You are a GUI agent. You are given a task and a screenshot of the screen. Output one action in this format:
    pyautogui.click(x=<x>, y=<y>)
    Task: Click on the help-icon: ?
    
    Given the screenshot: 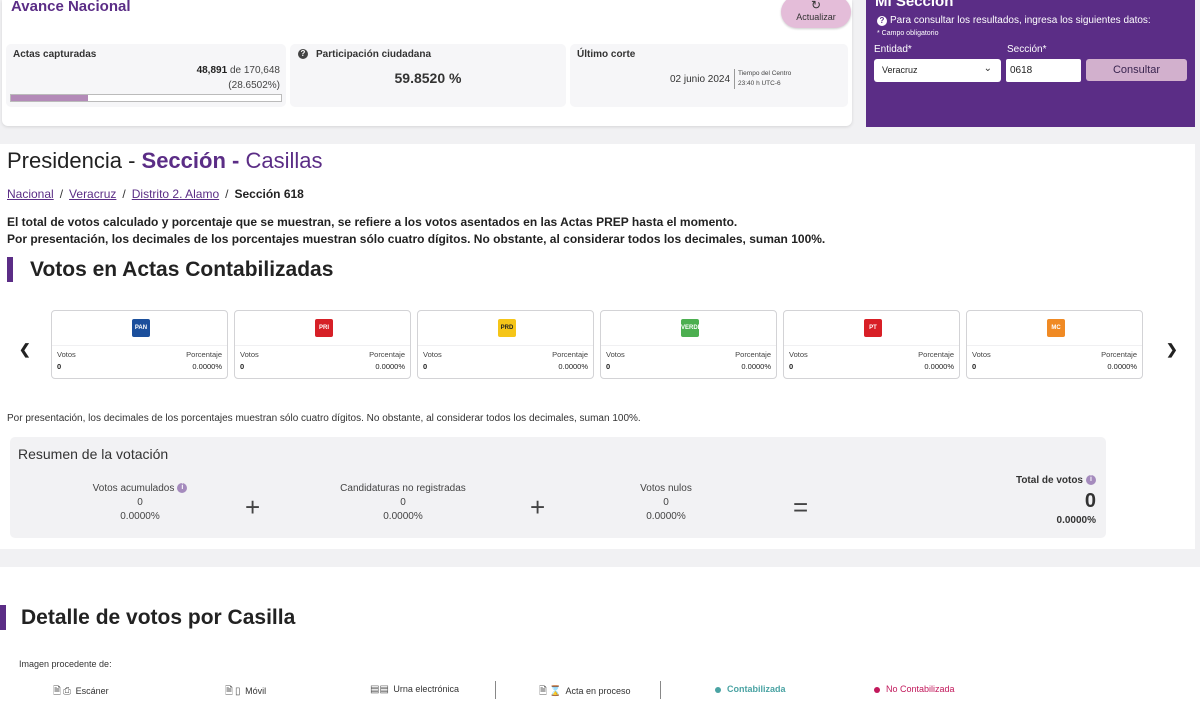 What is the action you would take?
    pyautogui.click(x=303, y=54)
    